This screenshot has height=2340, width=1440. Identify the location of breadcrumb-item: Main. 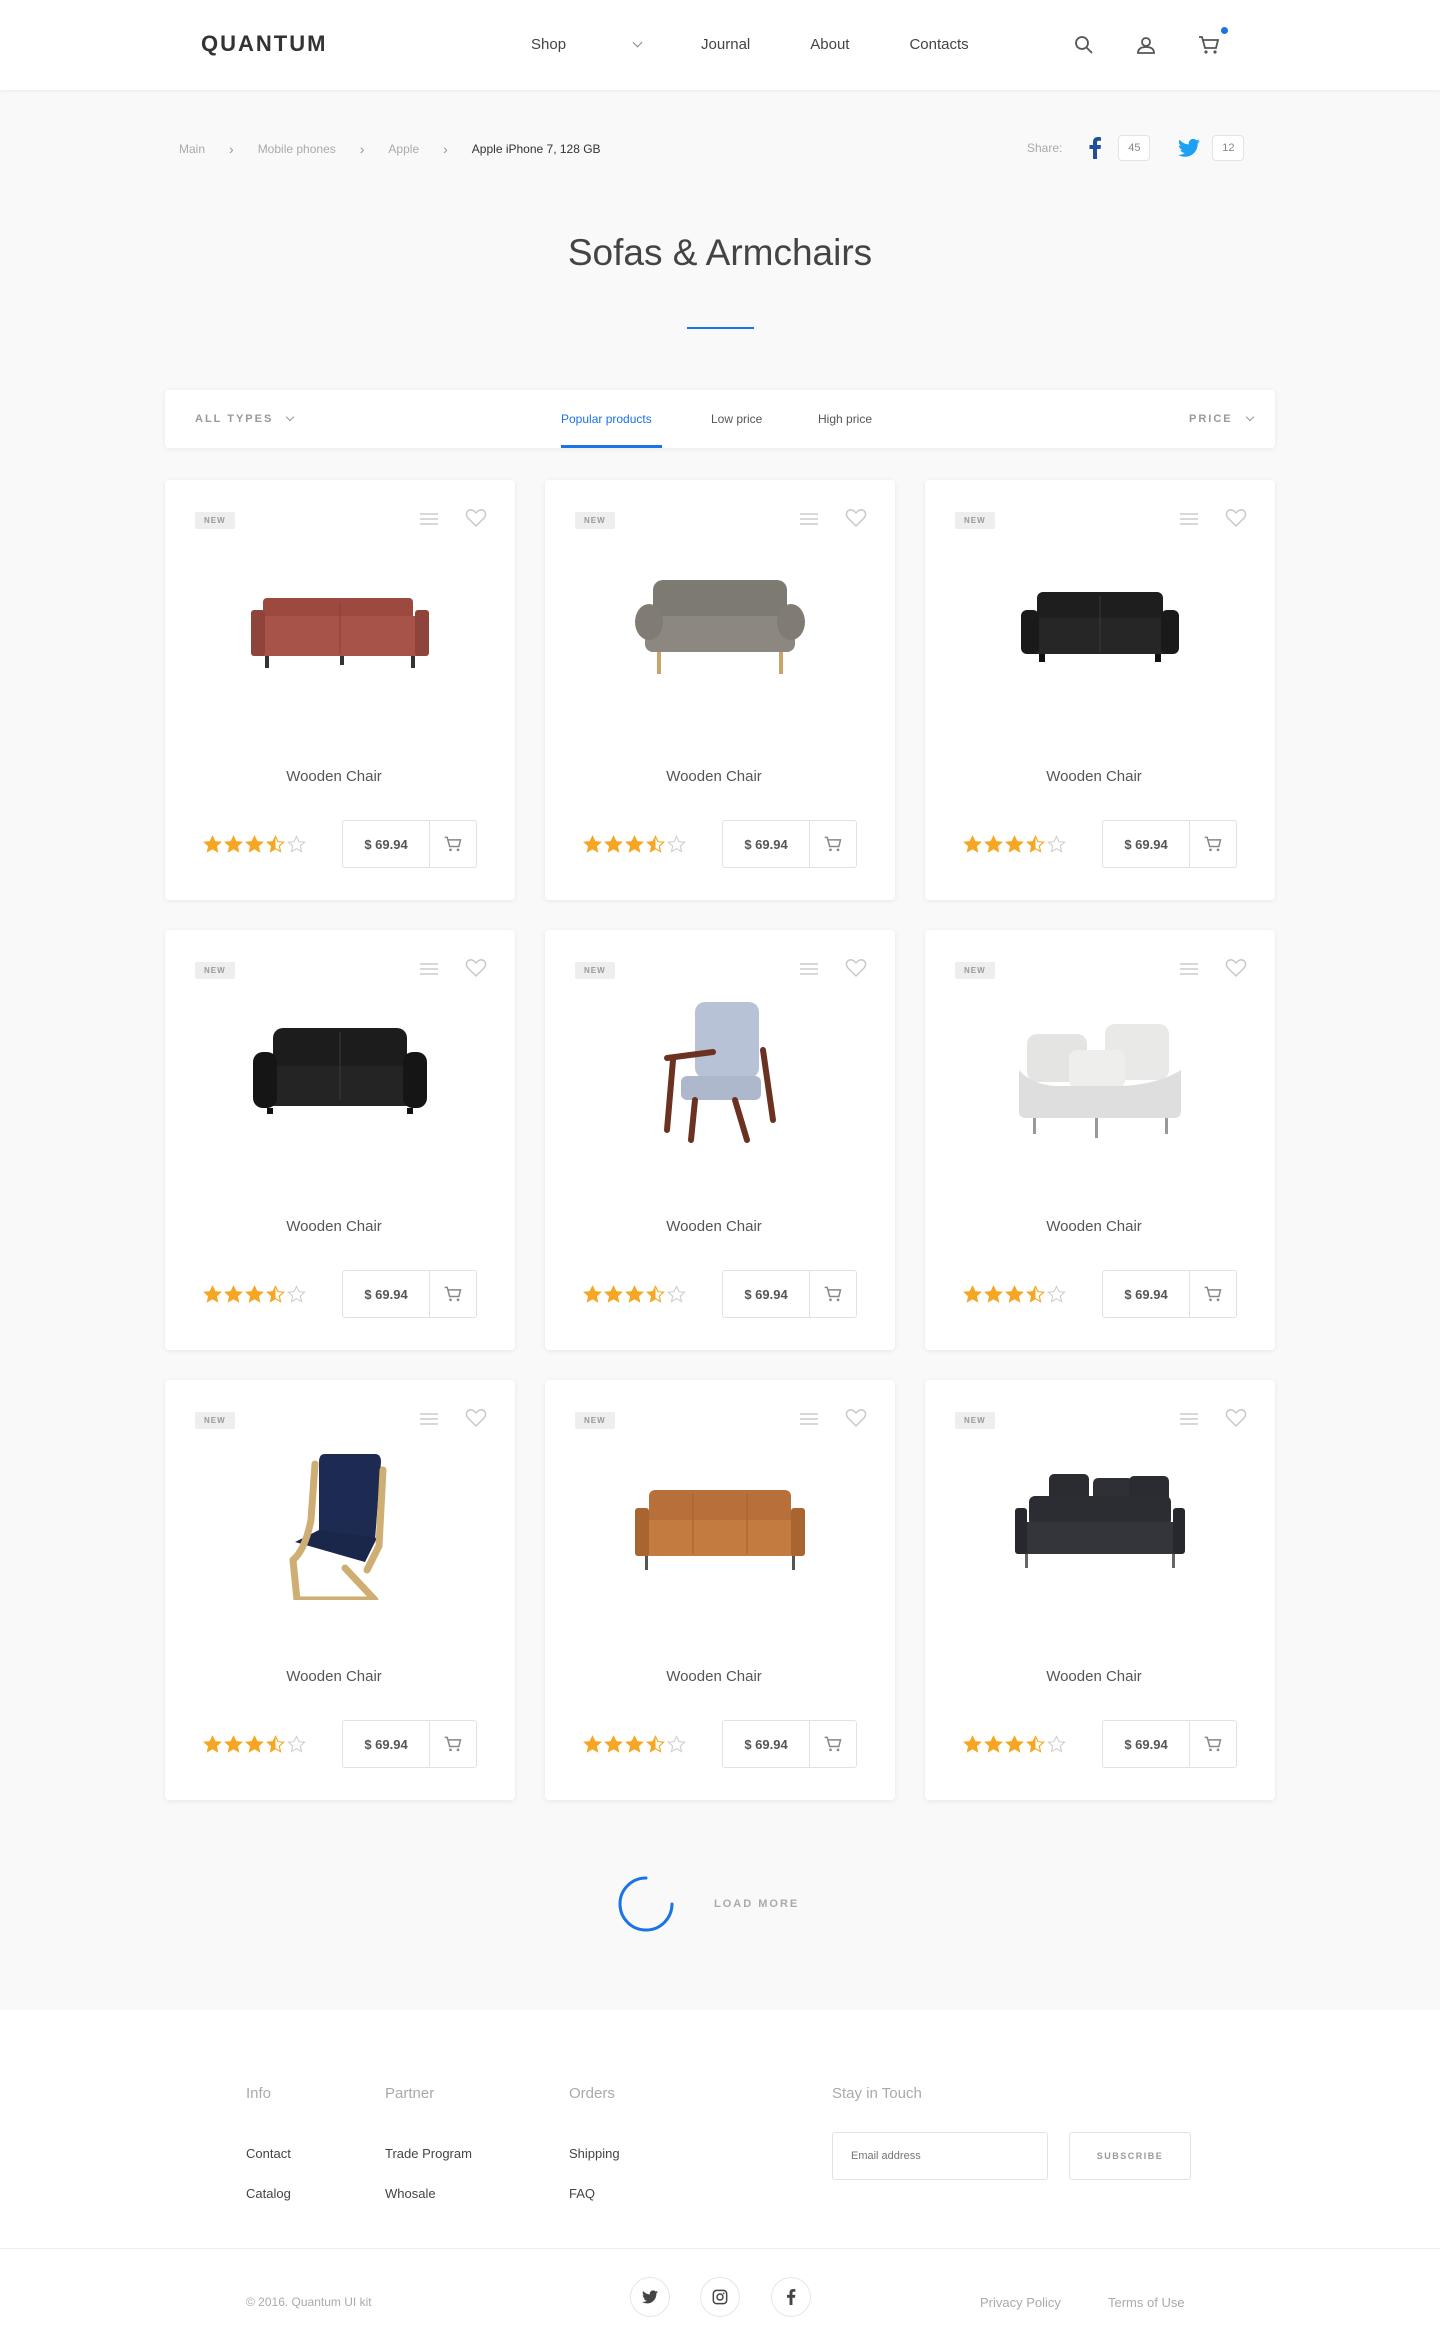
(192, 149).